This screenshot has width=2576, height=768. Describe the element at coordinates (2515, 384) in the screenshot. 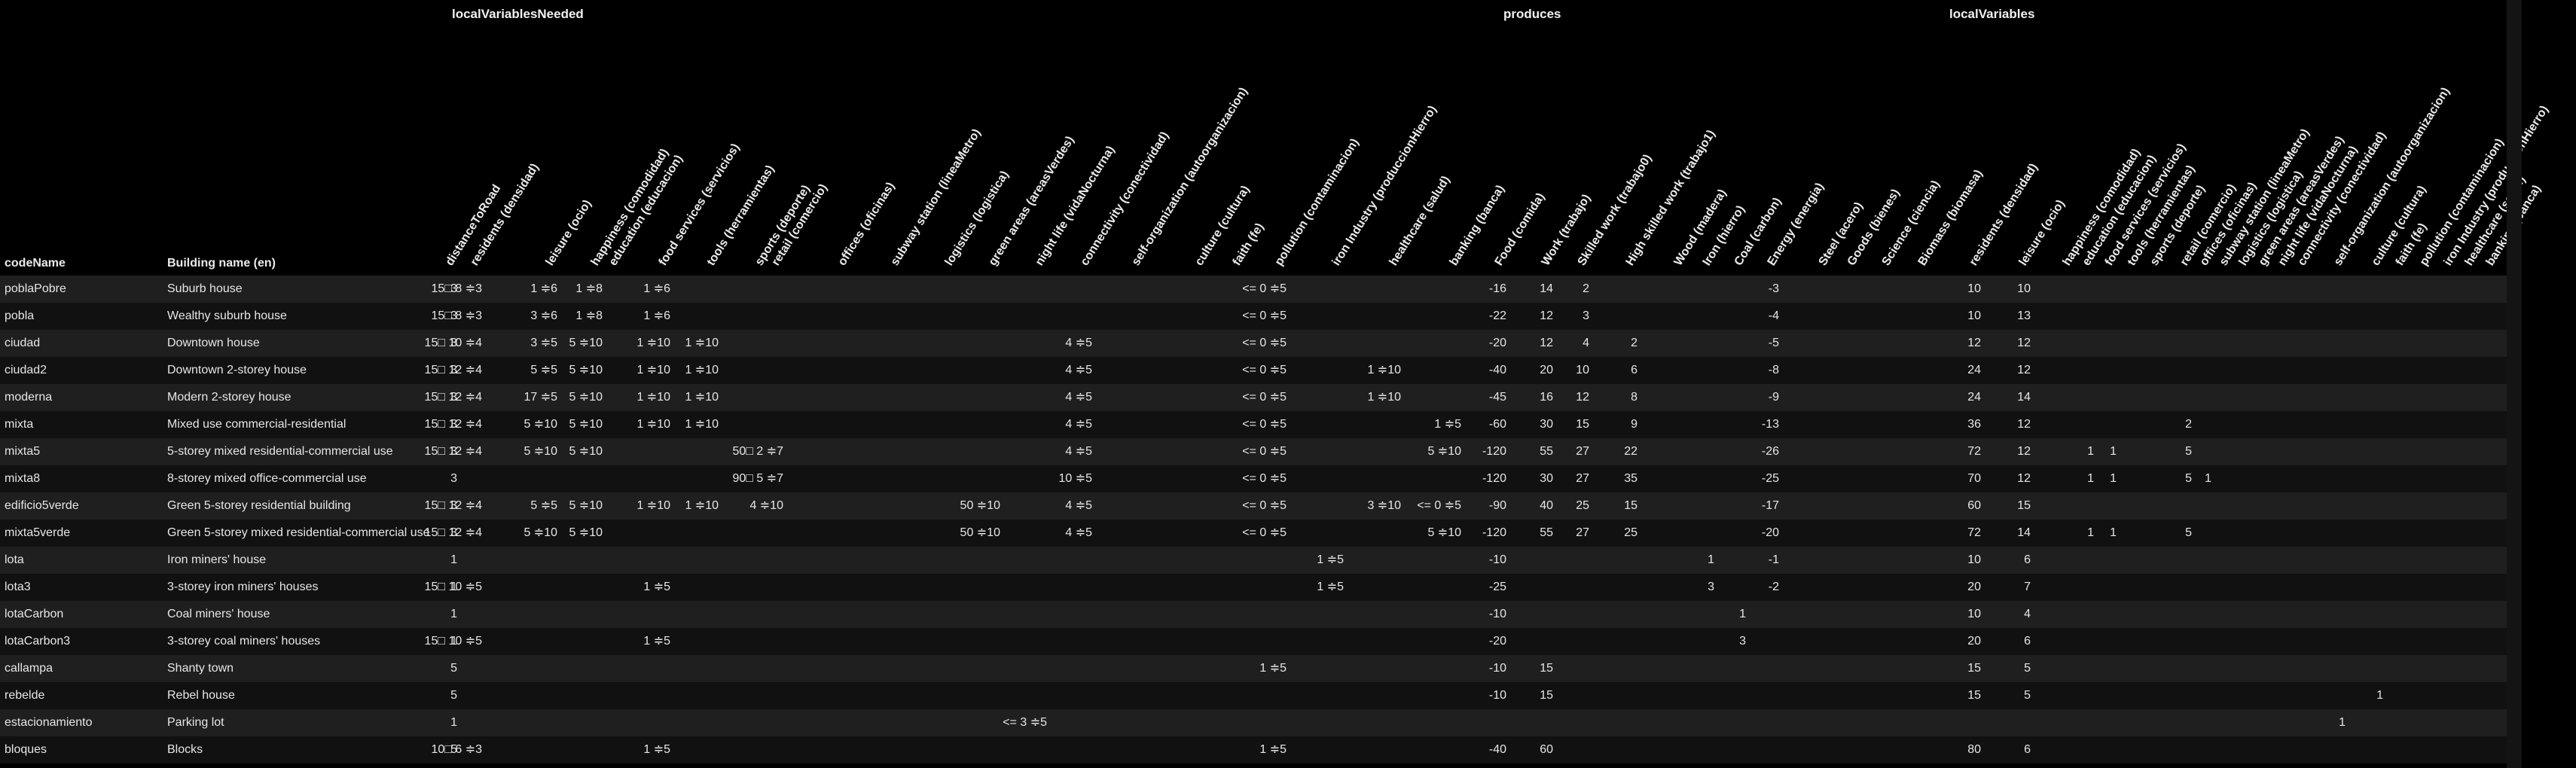

I see `vertical-scrollbar` at that location.